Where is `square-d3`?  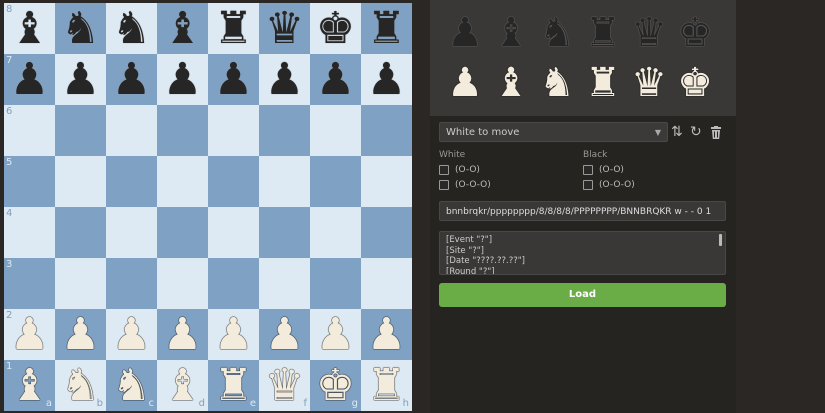 square-d3 is located at coordinates (182, 283).